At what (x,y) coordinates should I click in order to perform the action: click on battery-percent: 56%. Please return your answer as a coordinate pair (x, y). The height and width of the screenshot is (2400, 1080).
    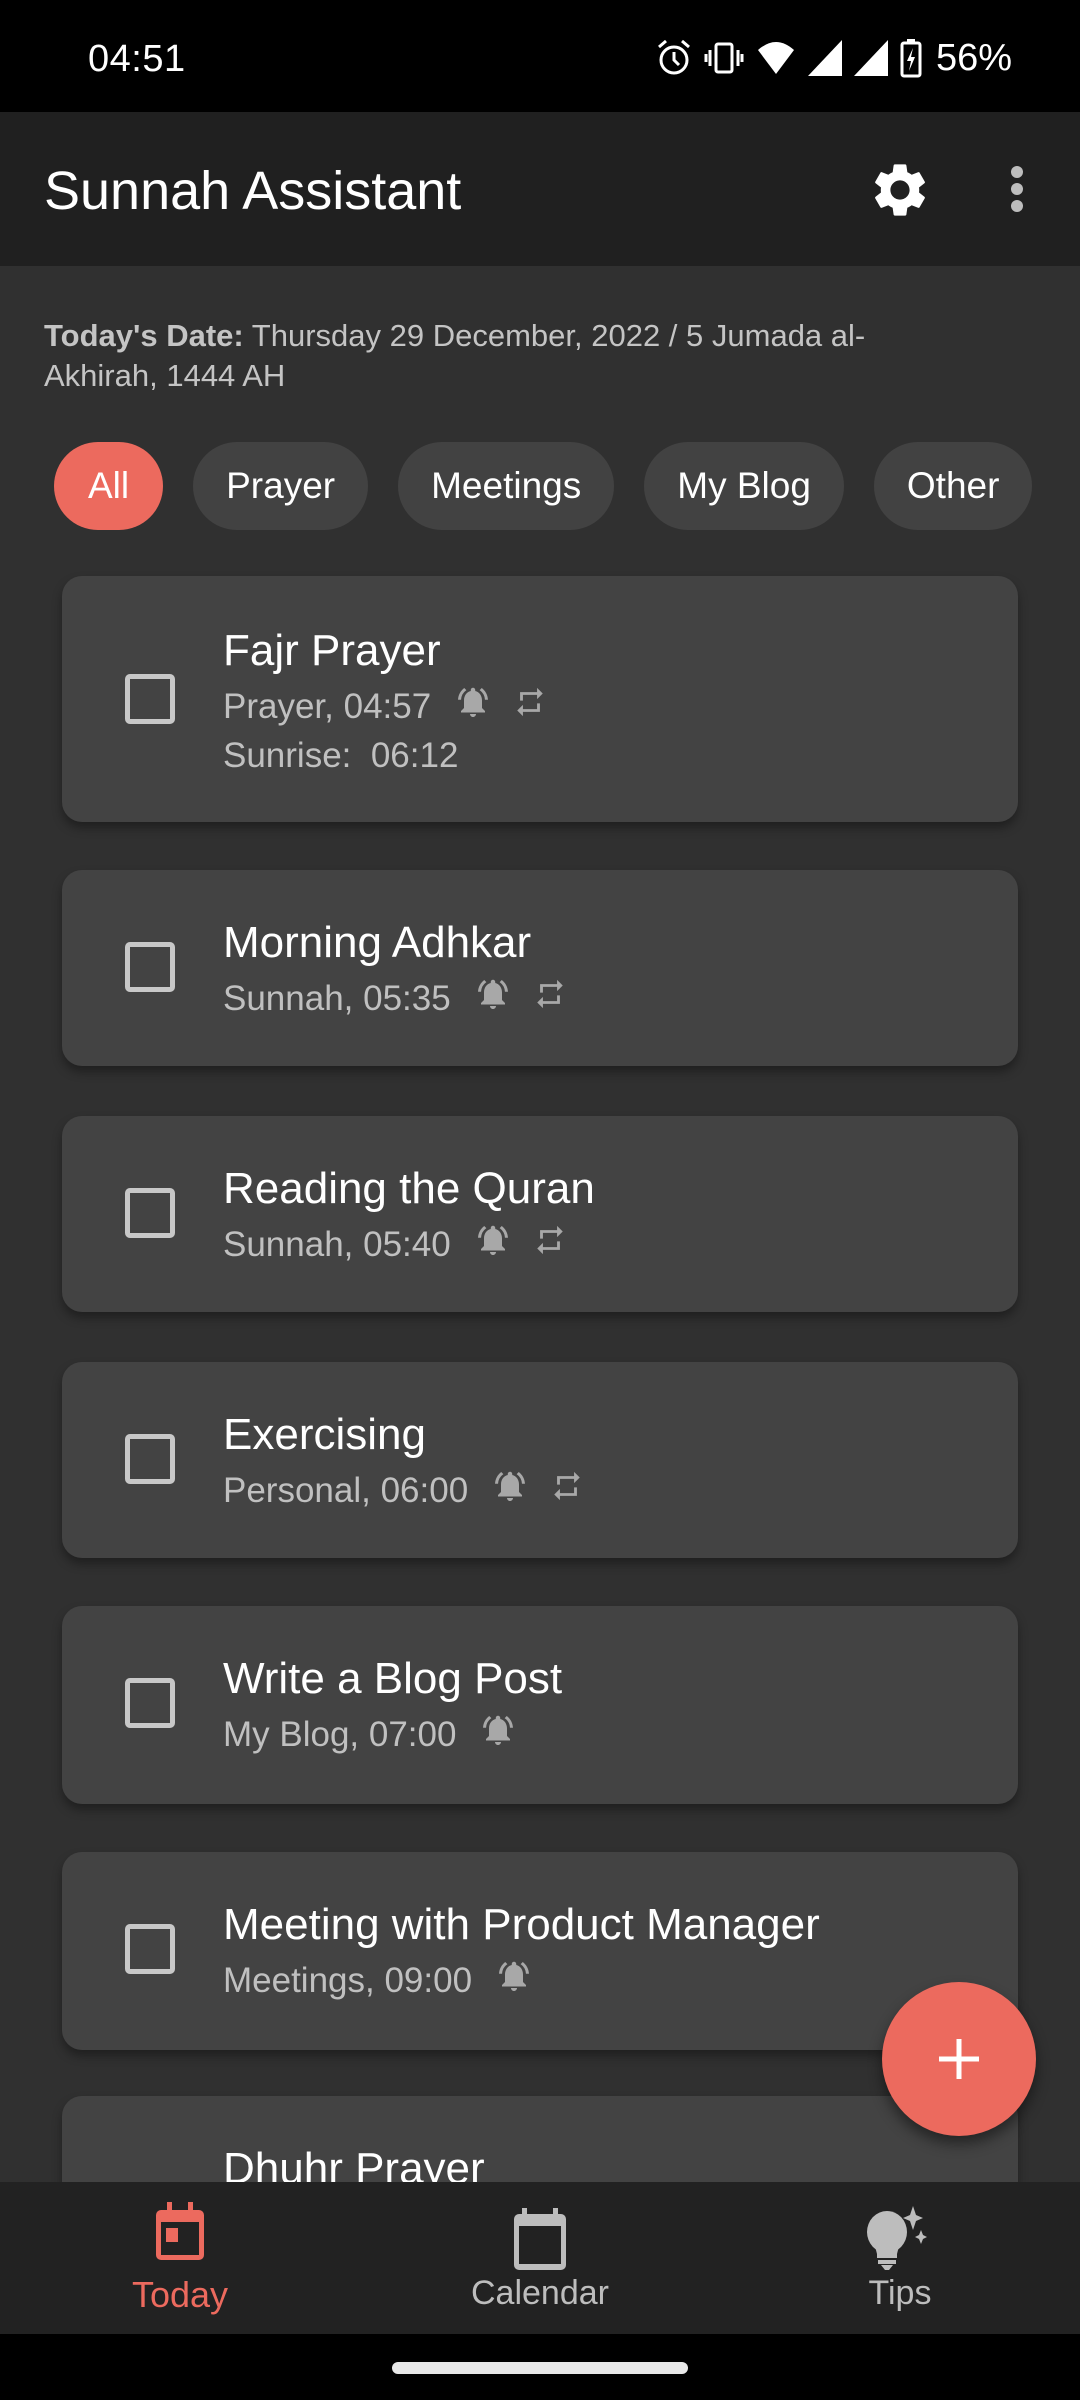
    Looking at the image, I should click on (973, 57).